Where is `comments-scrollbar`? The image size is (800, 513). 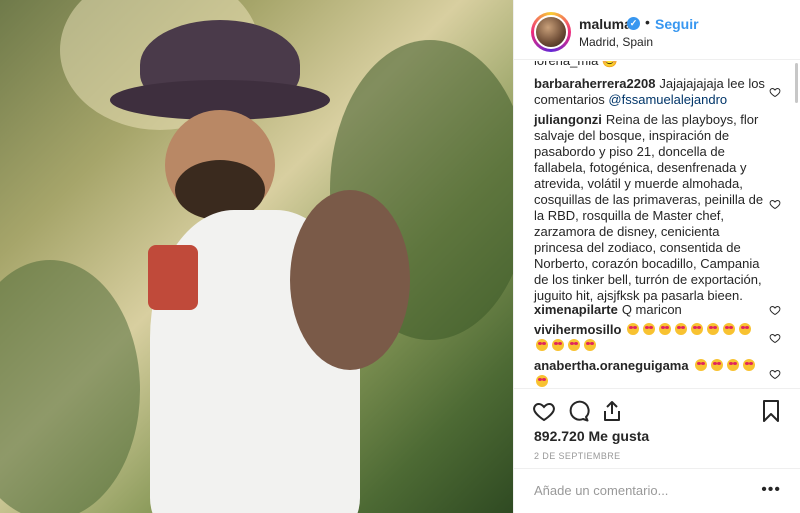 comments-scrollbar is located at coordinates (796, 83).